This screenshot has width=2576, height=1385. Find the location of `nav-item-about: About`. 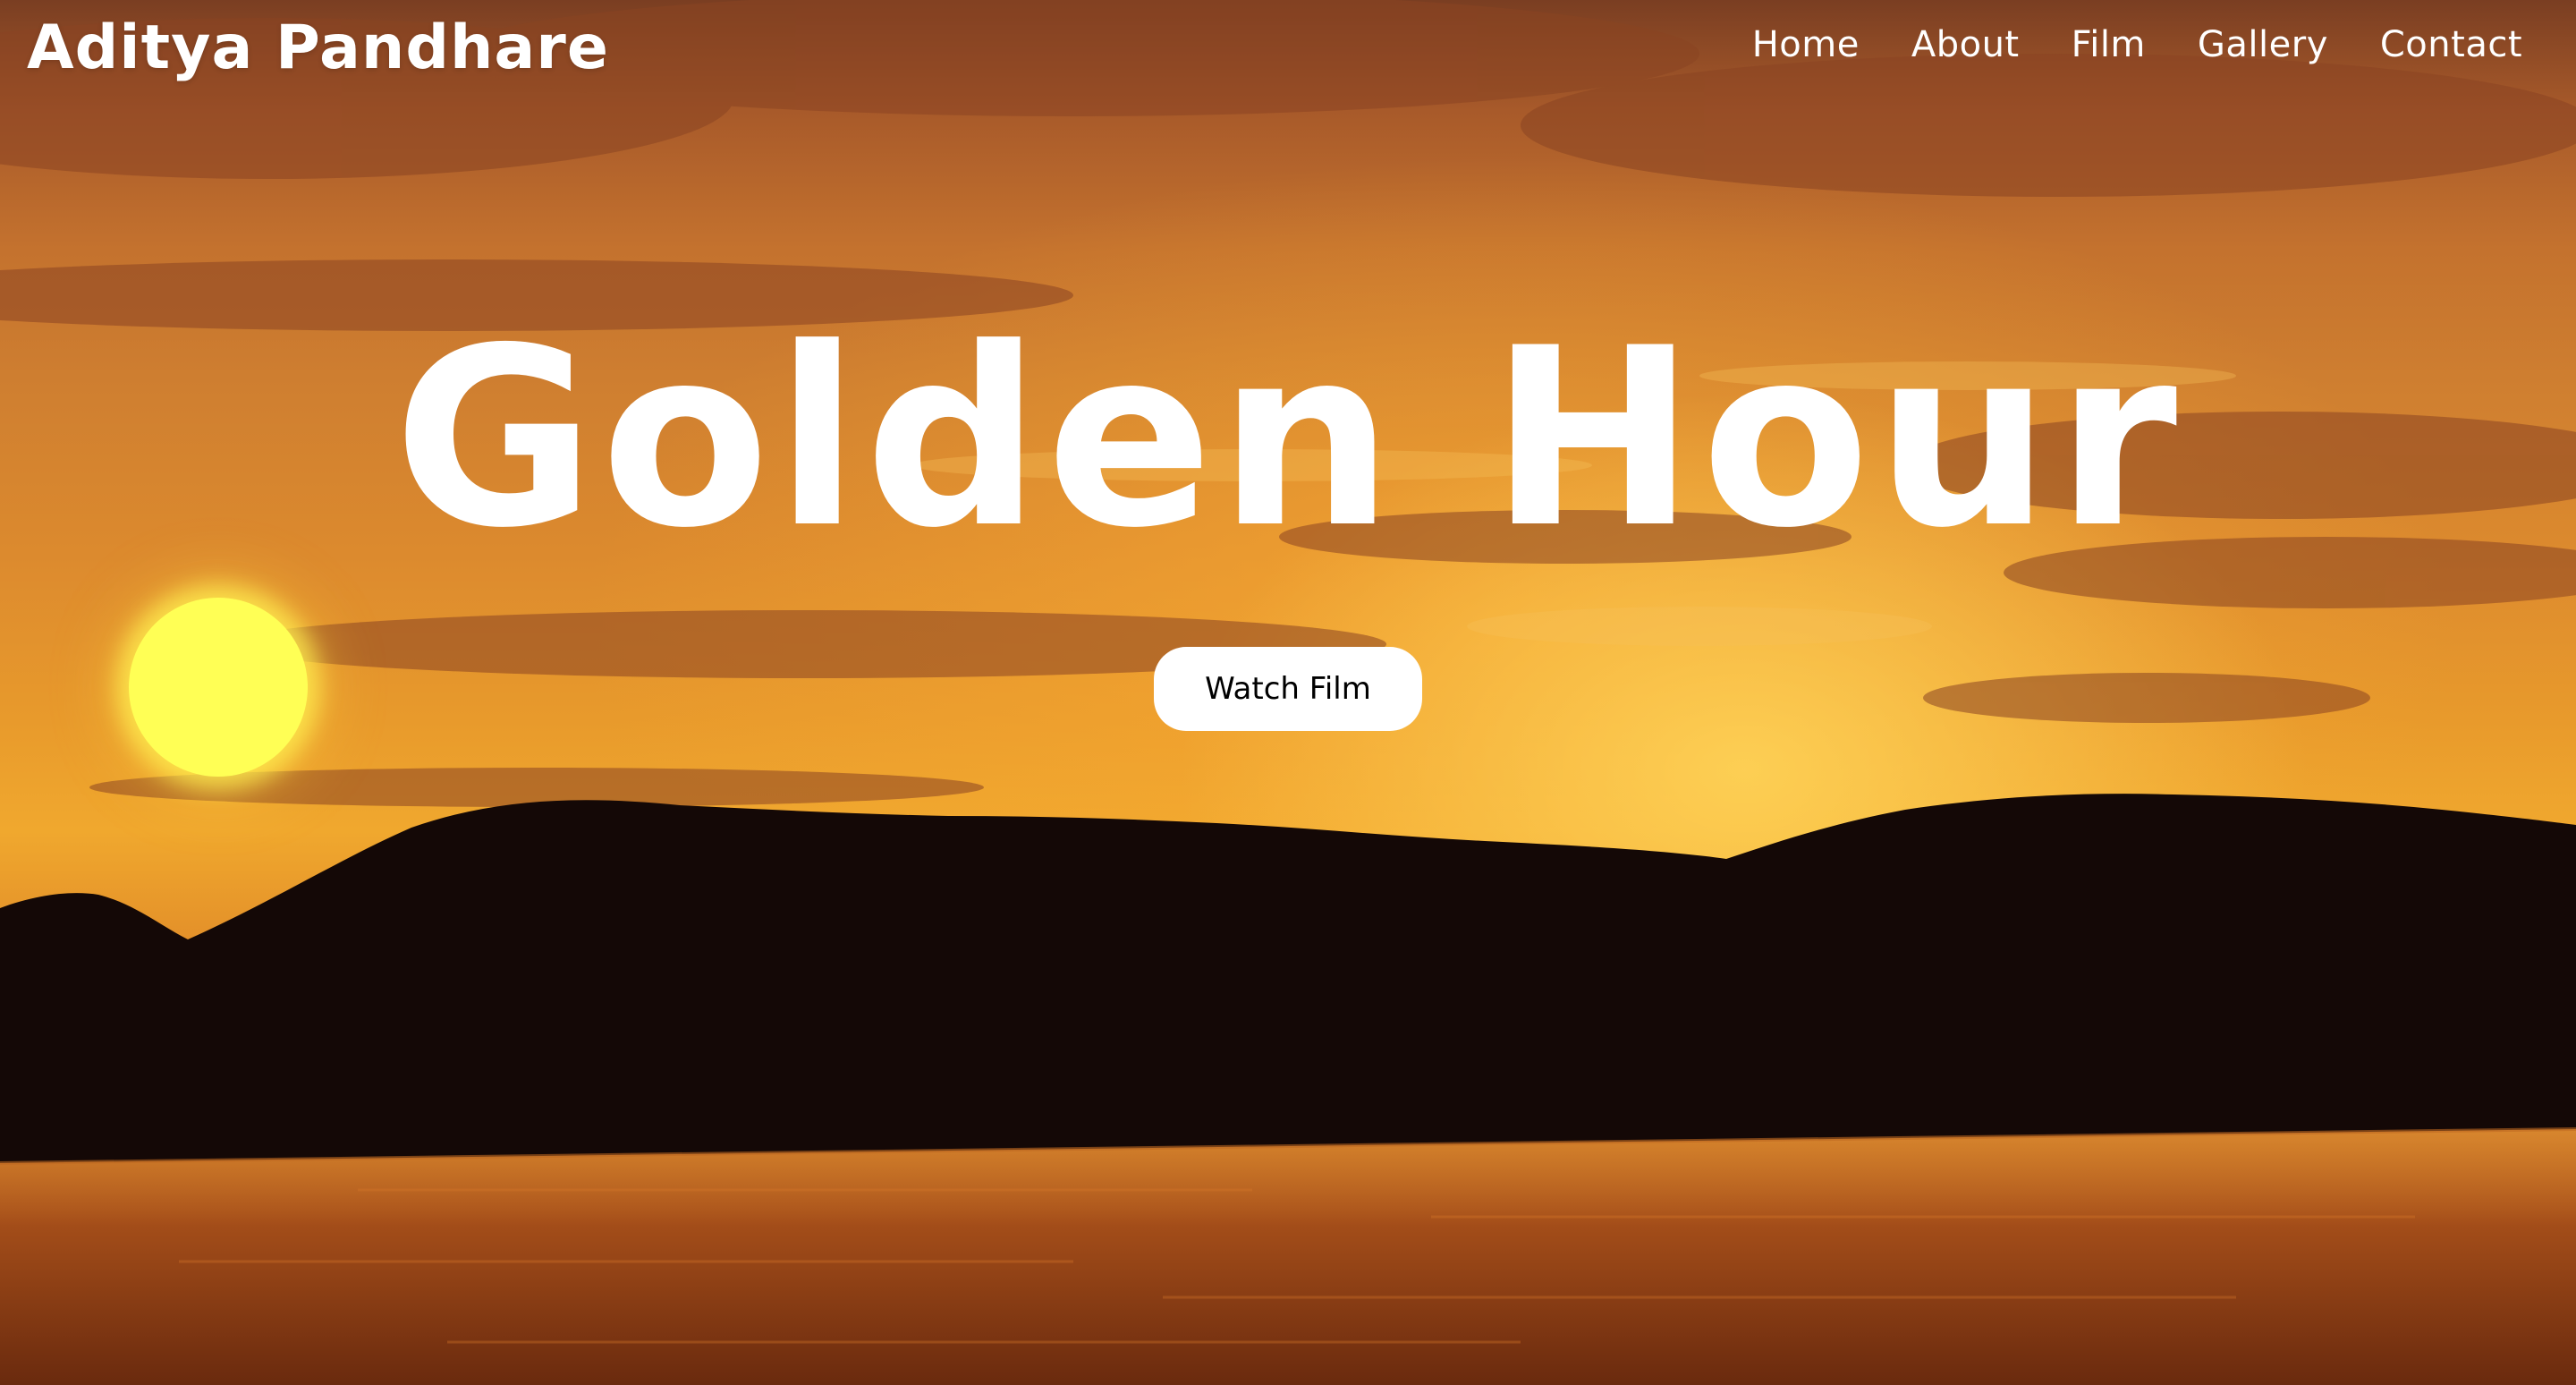

nav-item-about: About is located at coordinates (1965, 45).